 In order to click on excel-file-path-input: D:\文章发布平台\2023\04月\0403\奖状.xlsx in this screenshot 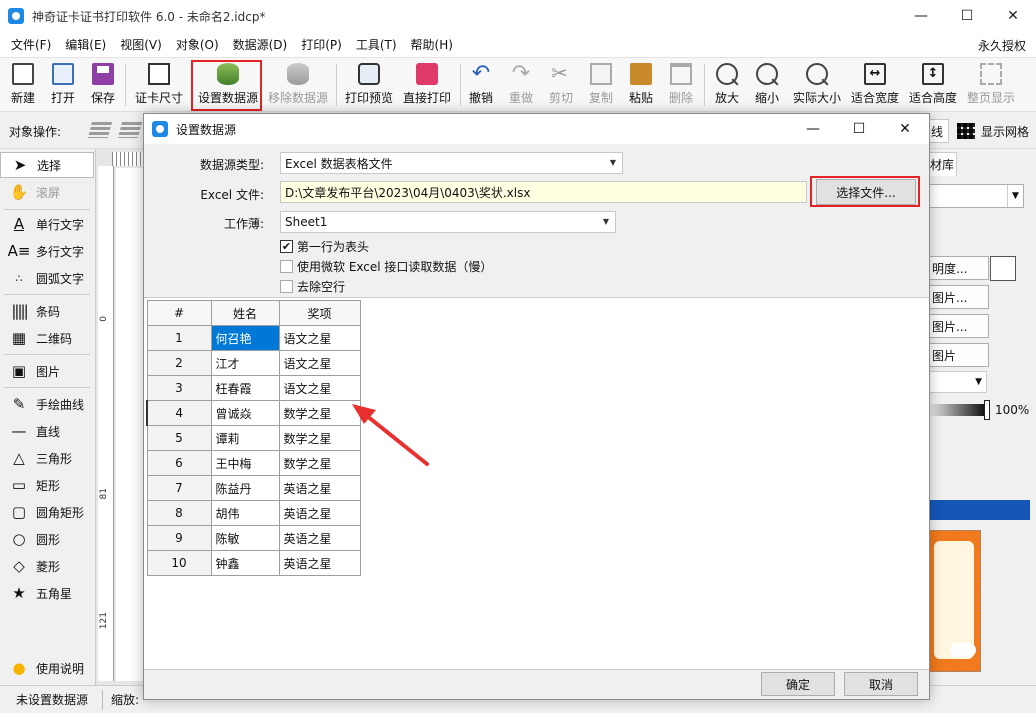, I will do `click(543, 192)`.